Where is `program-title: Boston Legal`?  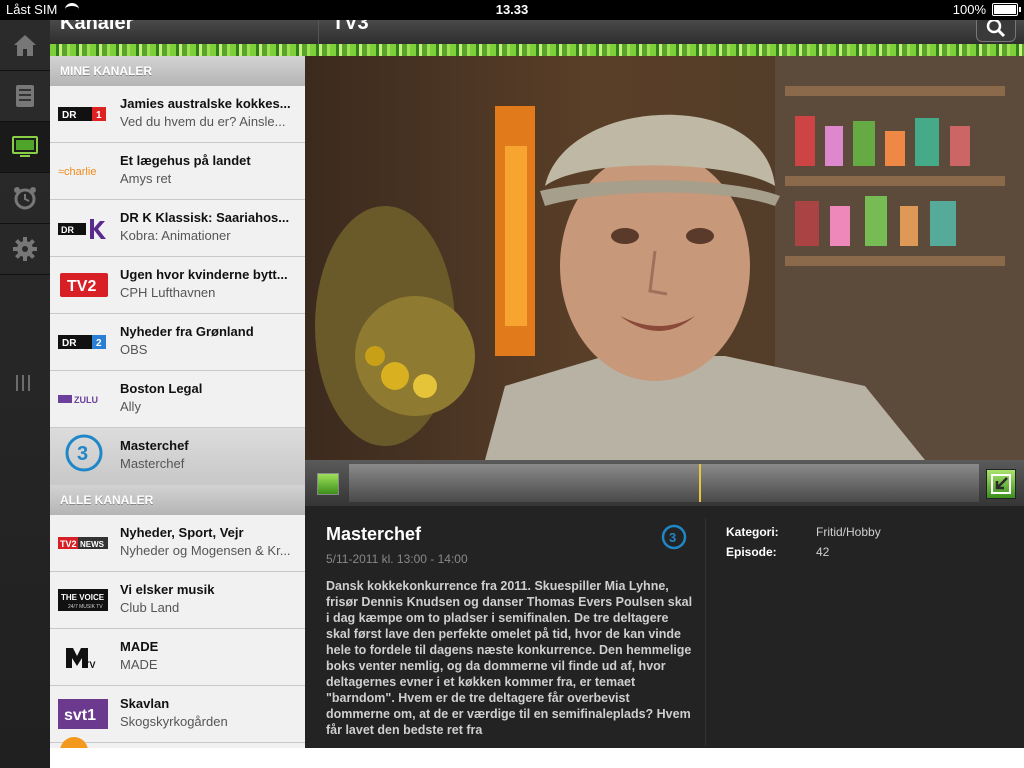 program-title: Boston Legal is located at coordinates (161, 388).